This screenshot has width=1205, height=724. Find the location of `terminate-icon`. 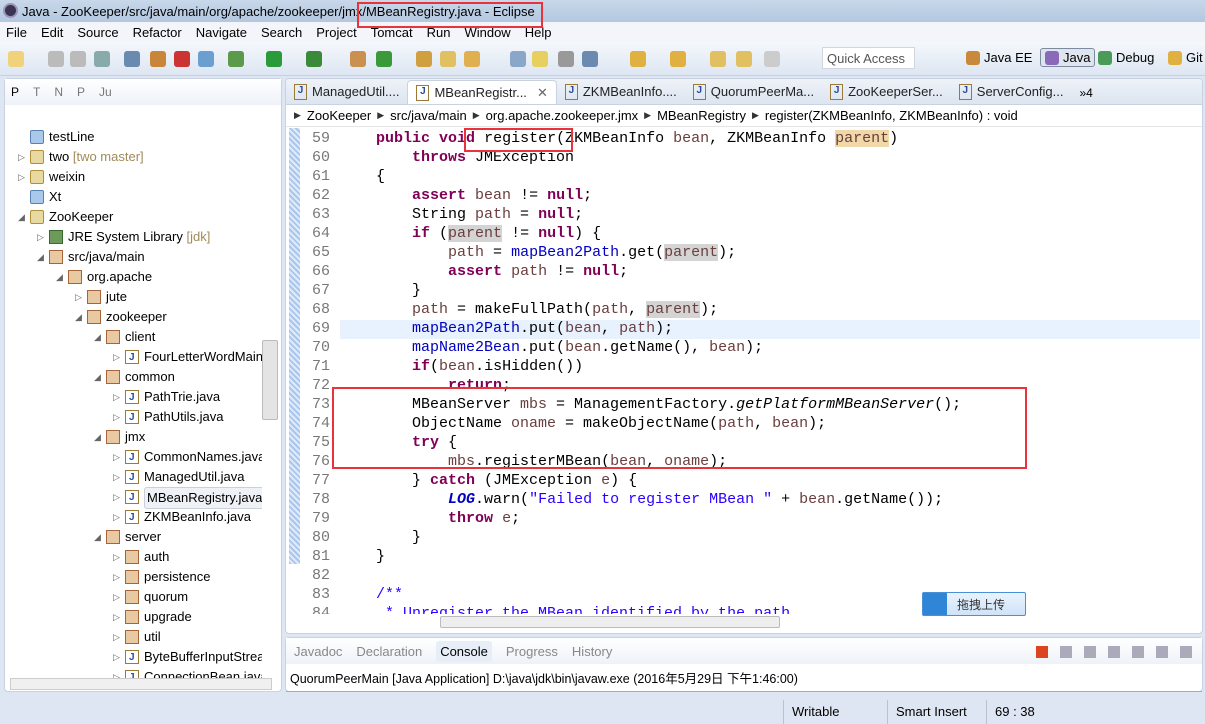

terminate-icon is located at coordinates (1042, 652).